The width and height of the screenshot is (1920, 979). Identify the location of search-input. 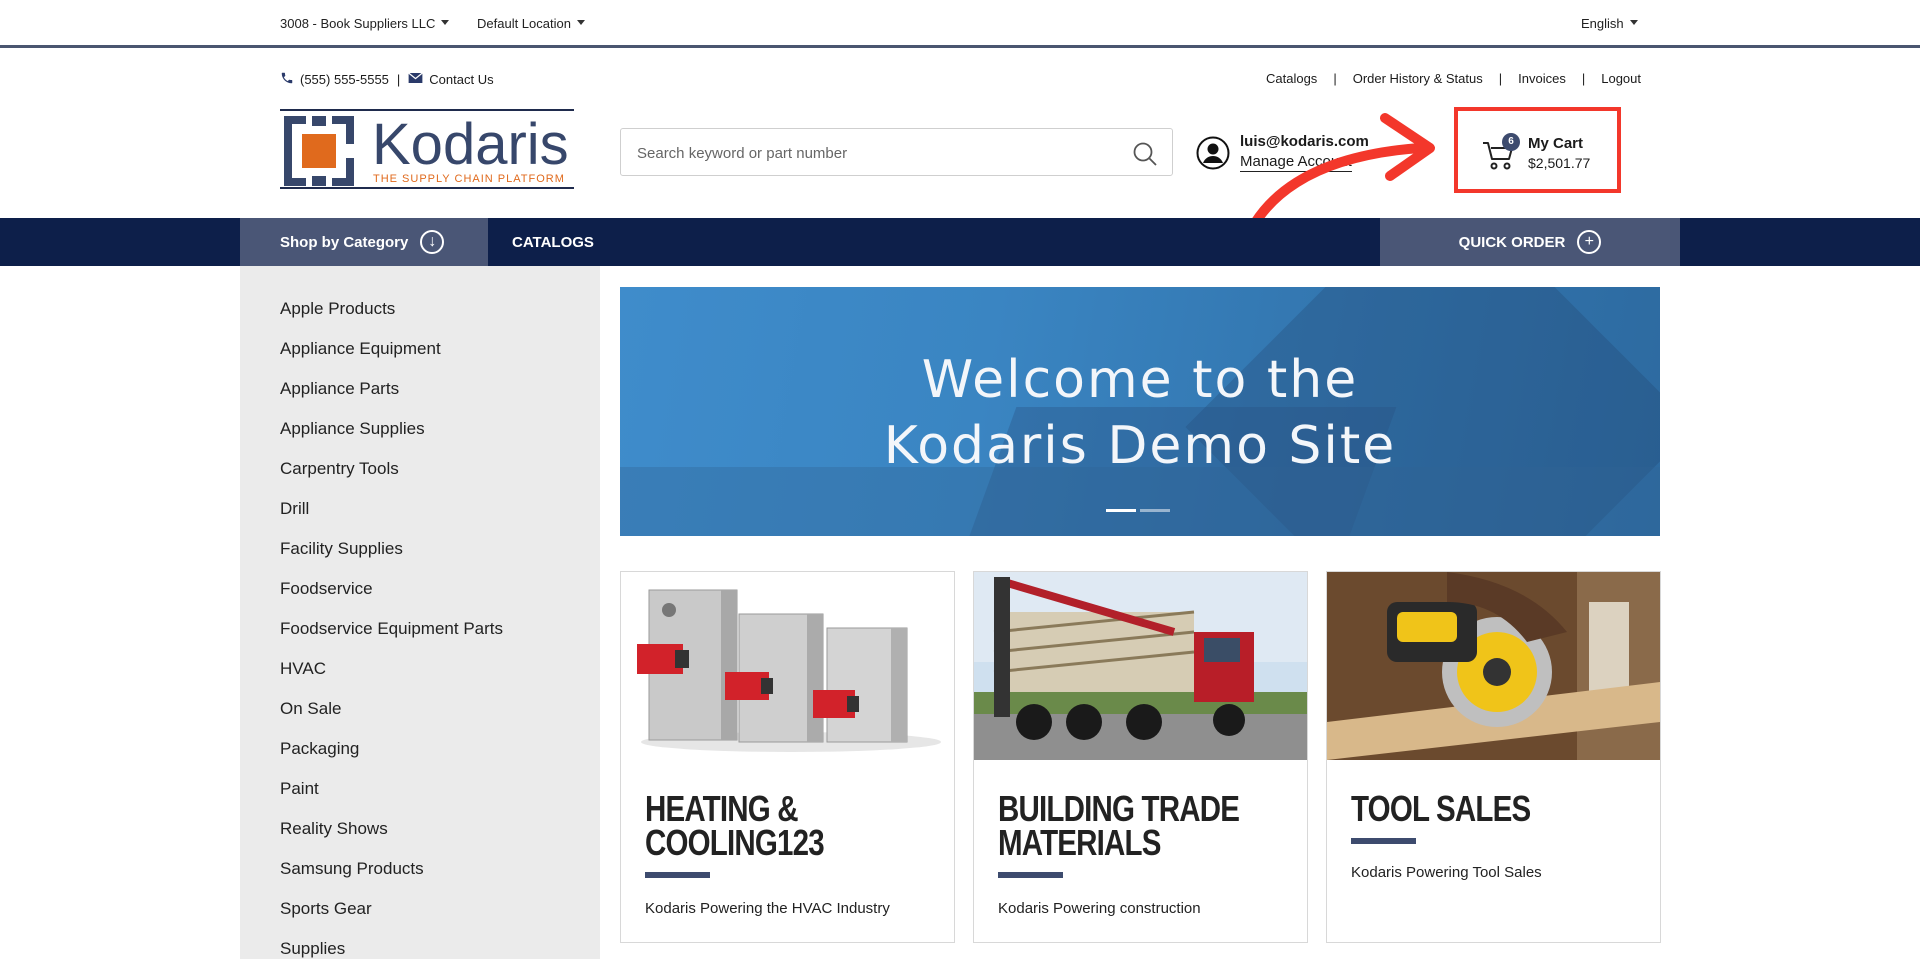
(877, 153).